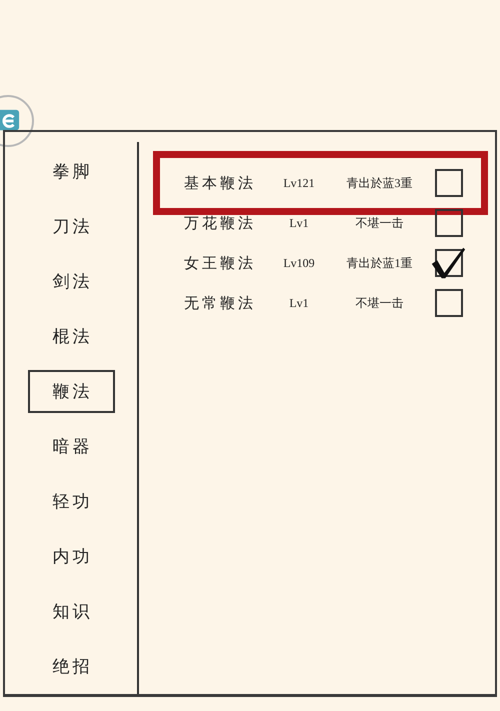 The width and height of the screenshot is (500, 711). Describe the element at coordinates (320, 303) in the screenshot. I see `skill-row: 无常鞭法 Lv1 不堪一击` at that location.